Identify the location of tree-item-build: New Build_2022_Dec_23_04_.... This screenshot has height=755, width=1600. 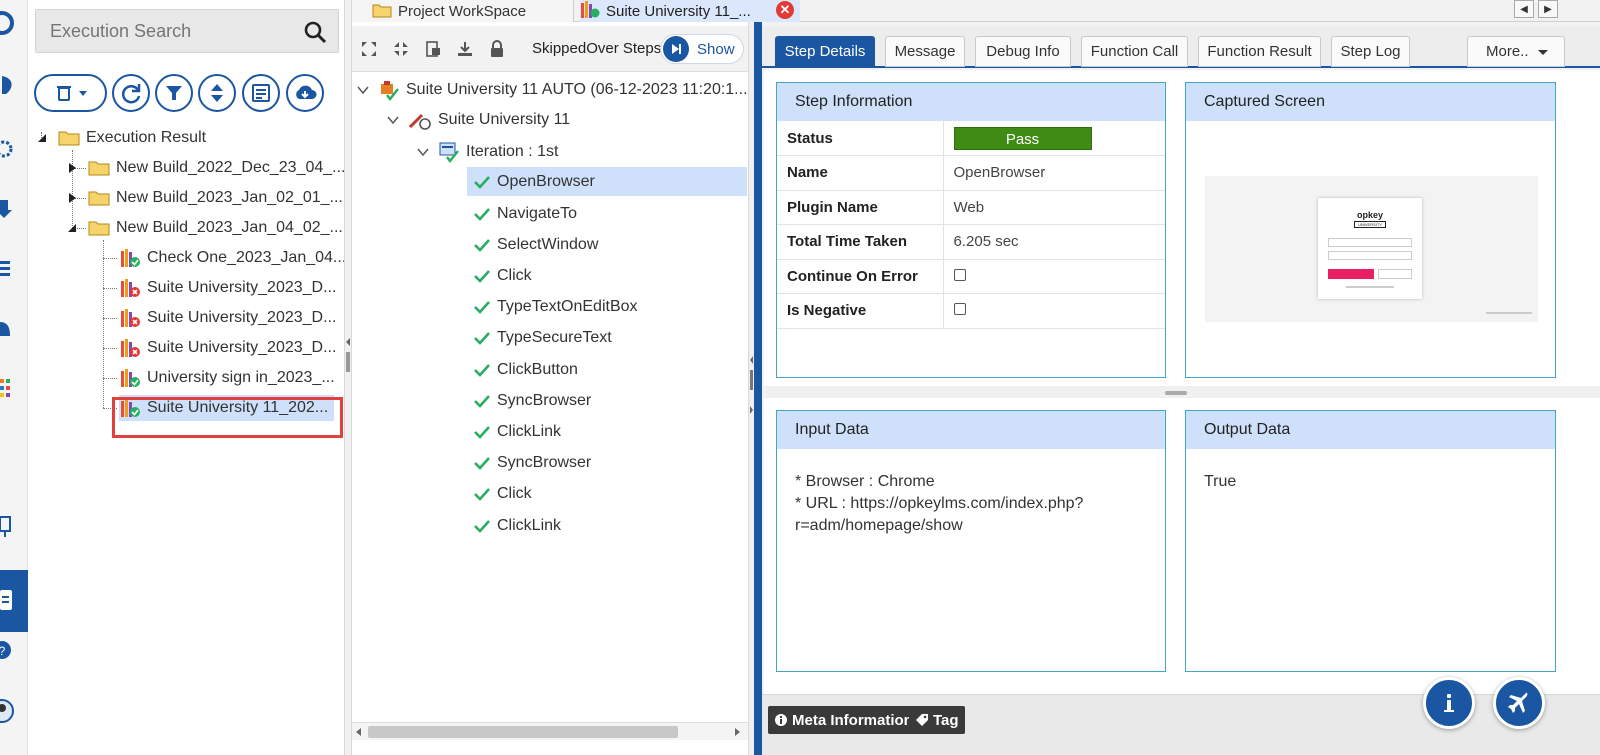
(206, 168).